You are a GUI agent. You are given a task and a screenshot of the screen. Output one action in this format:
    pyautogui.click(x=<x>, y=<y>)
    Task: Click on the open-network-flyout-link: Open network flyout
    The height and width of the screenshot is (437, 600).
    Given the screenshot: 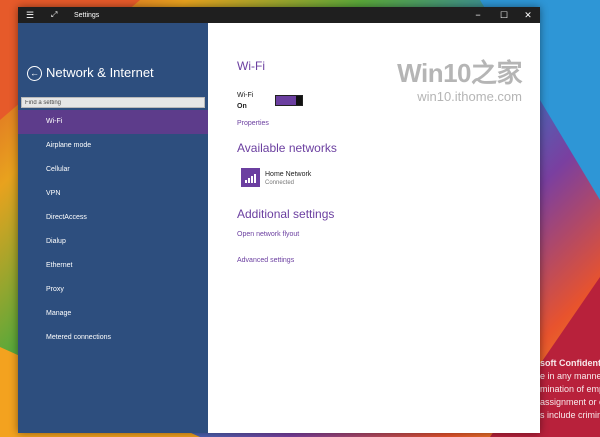 What is the action you would take?
    pyautogui.click(x=268, y=234)
    